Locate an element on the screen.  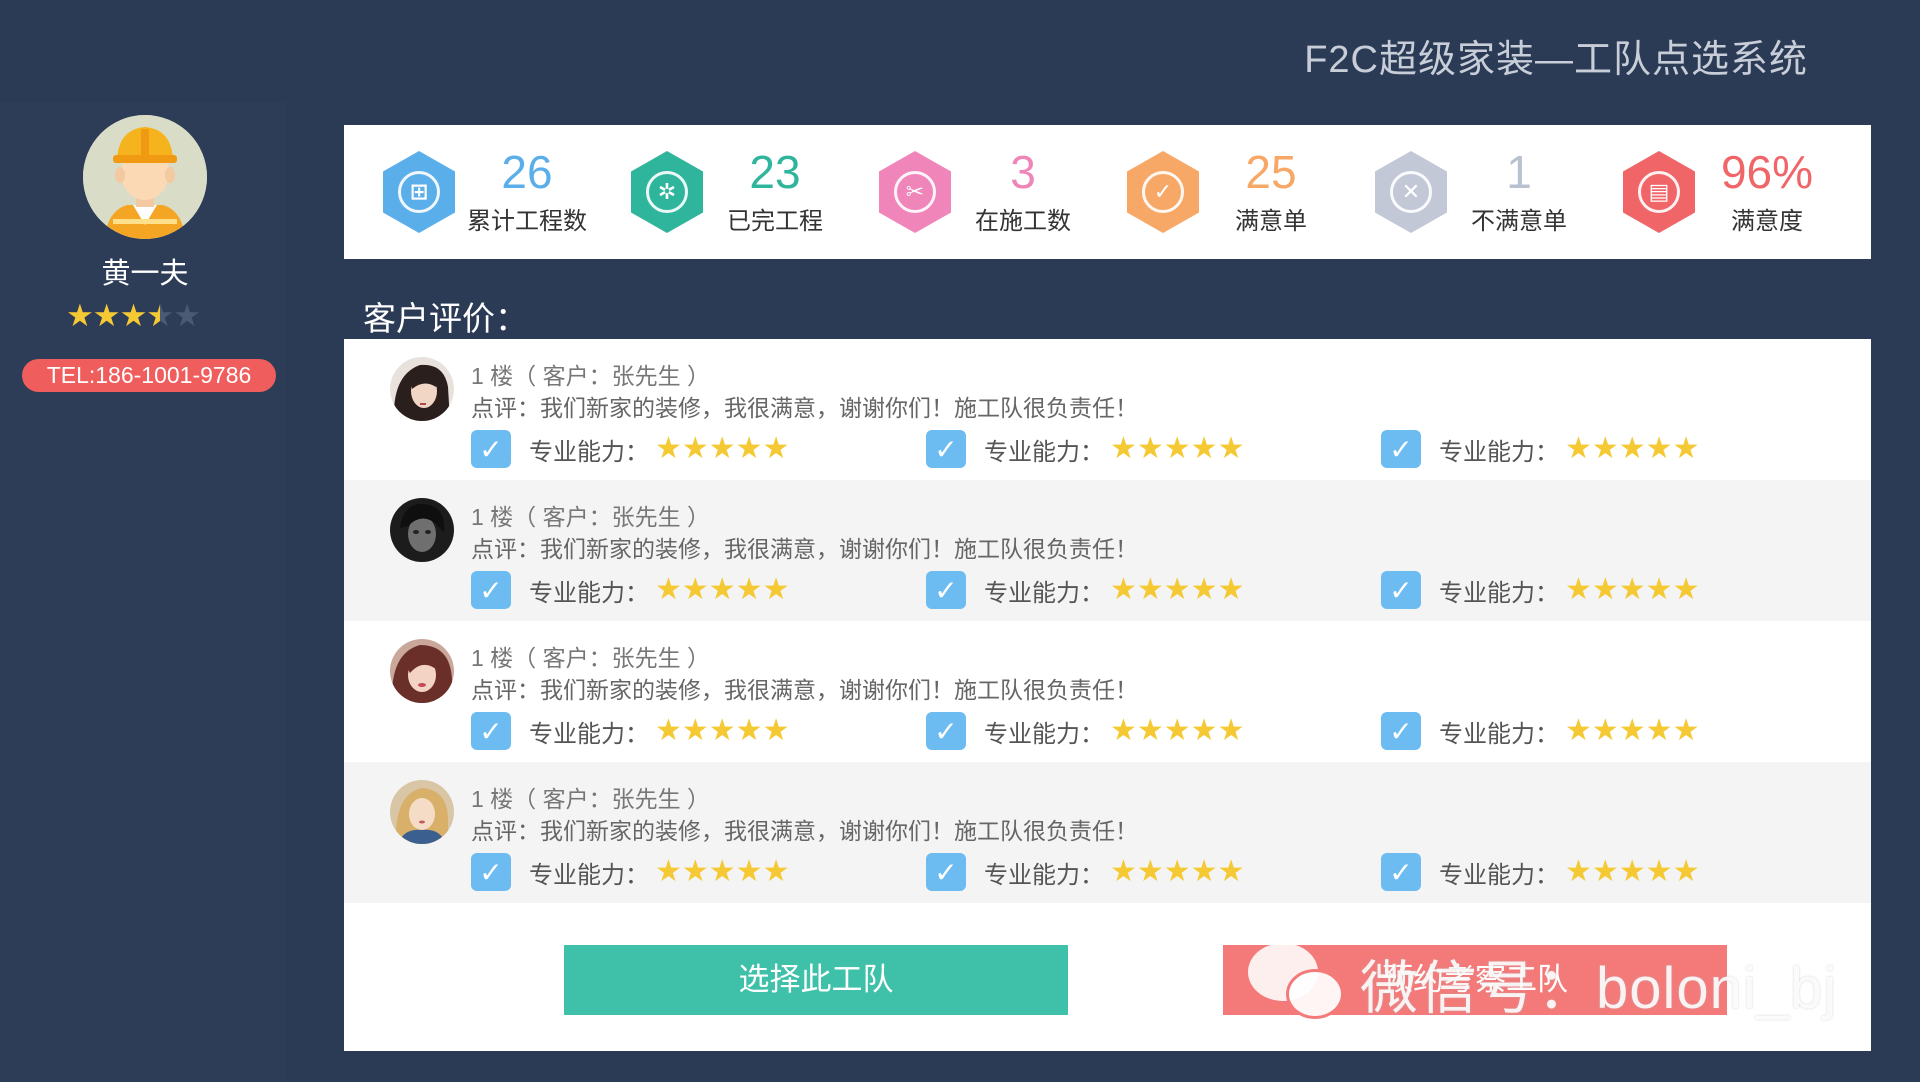
gear-icon: ✲ is located at coordinates (667, 192).